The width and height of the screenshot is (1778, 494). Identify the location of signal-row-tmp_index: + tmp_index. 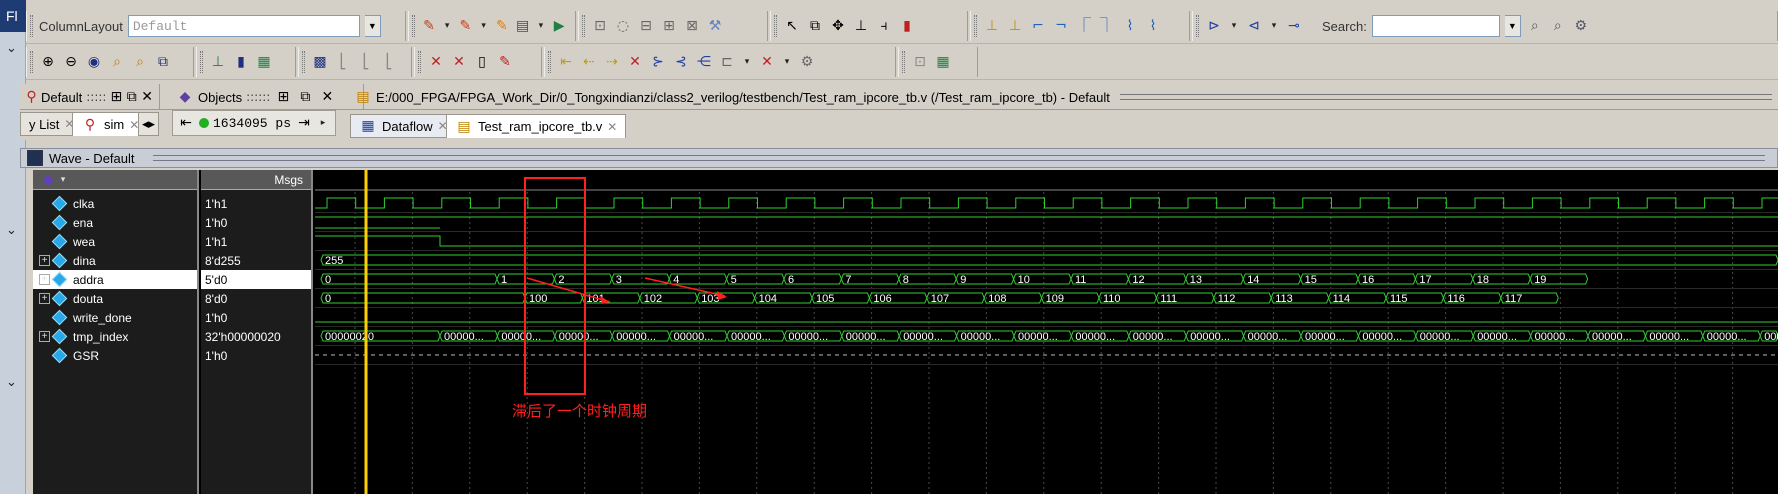
(115, 336).